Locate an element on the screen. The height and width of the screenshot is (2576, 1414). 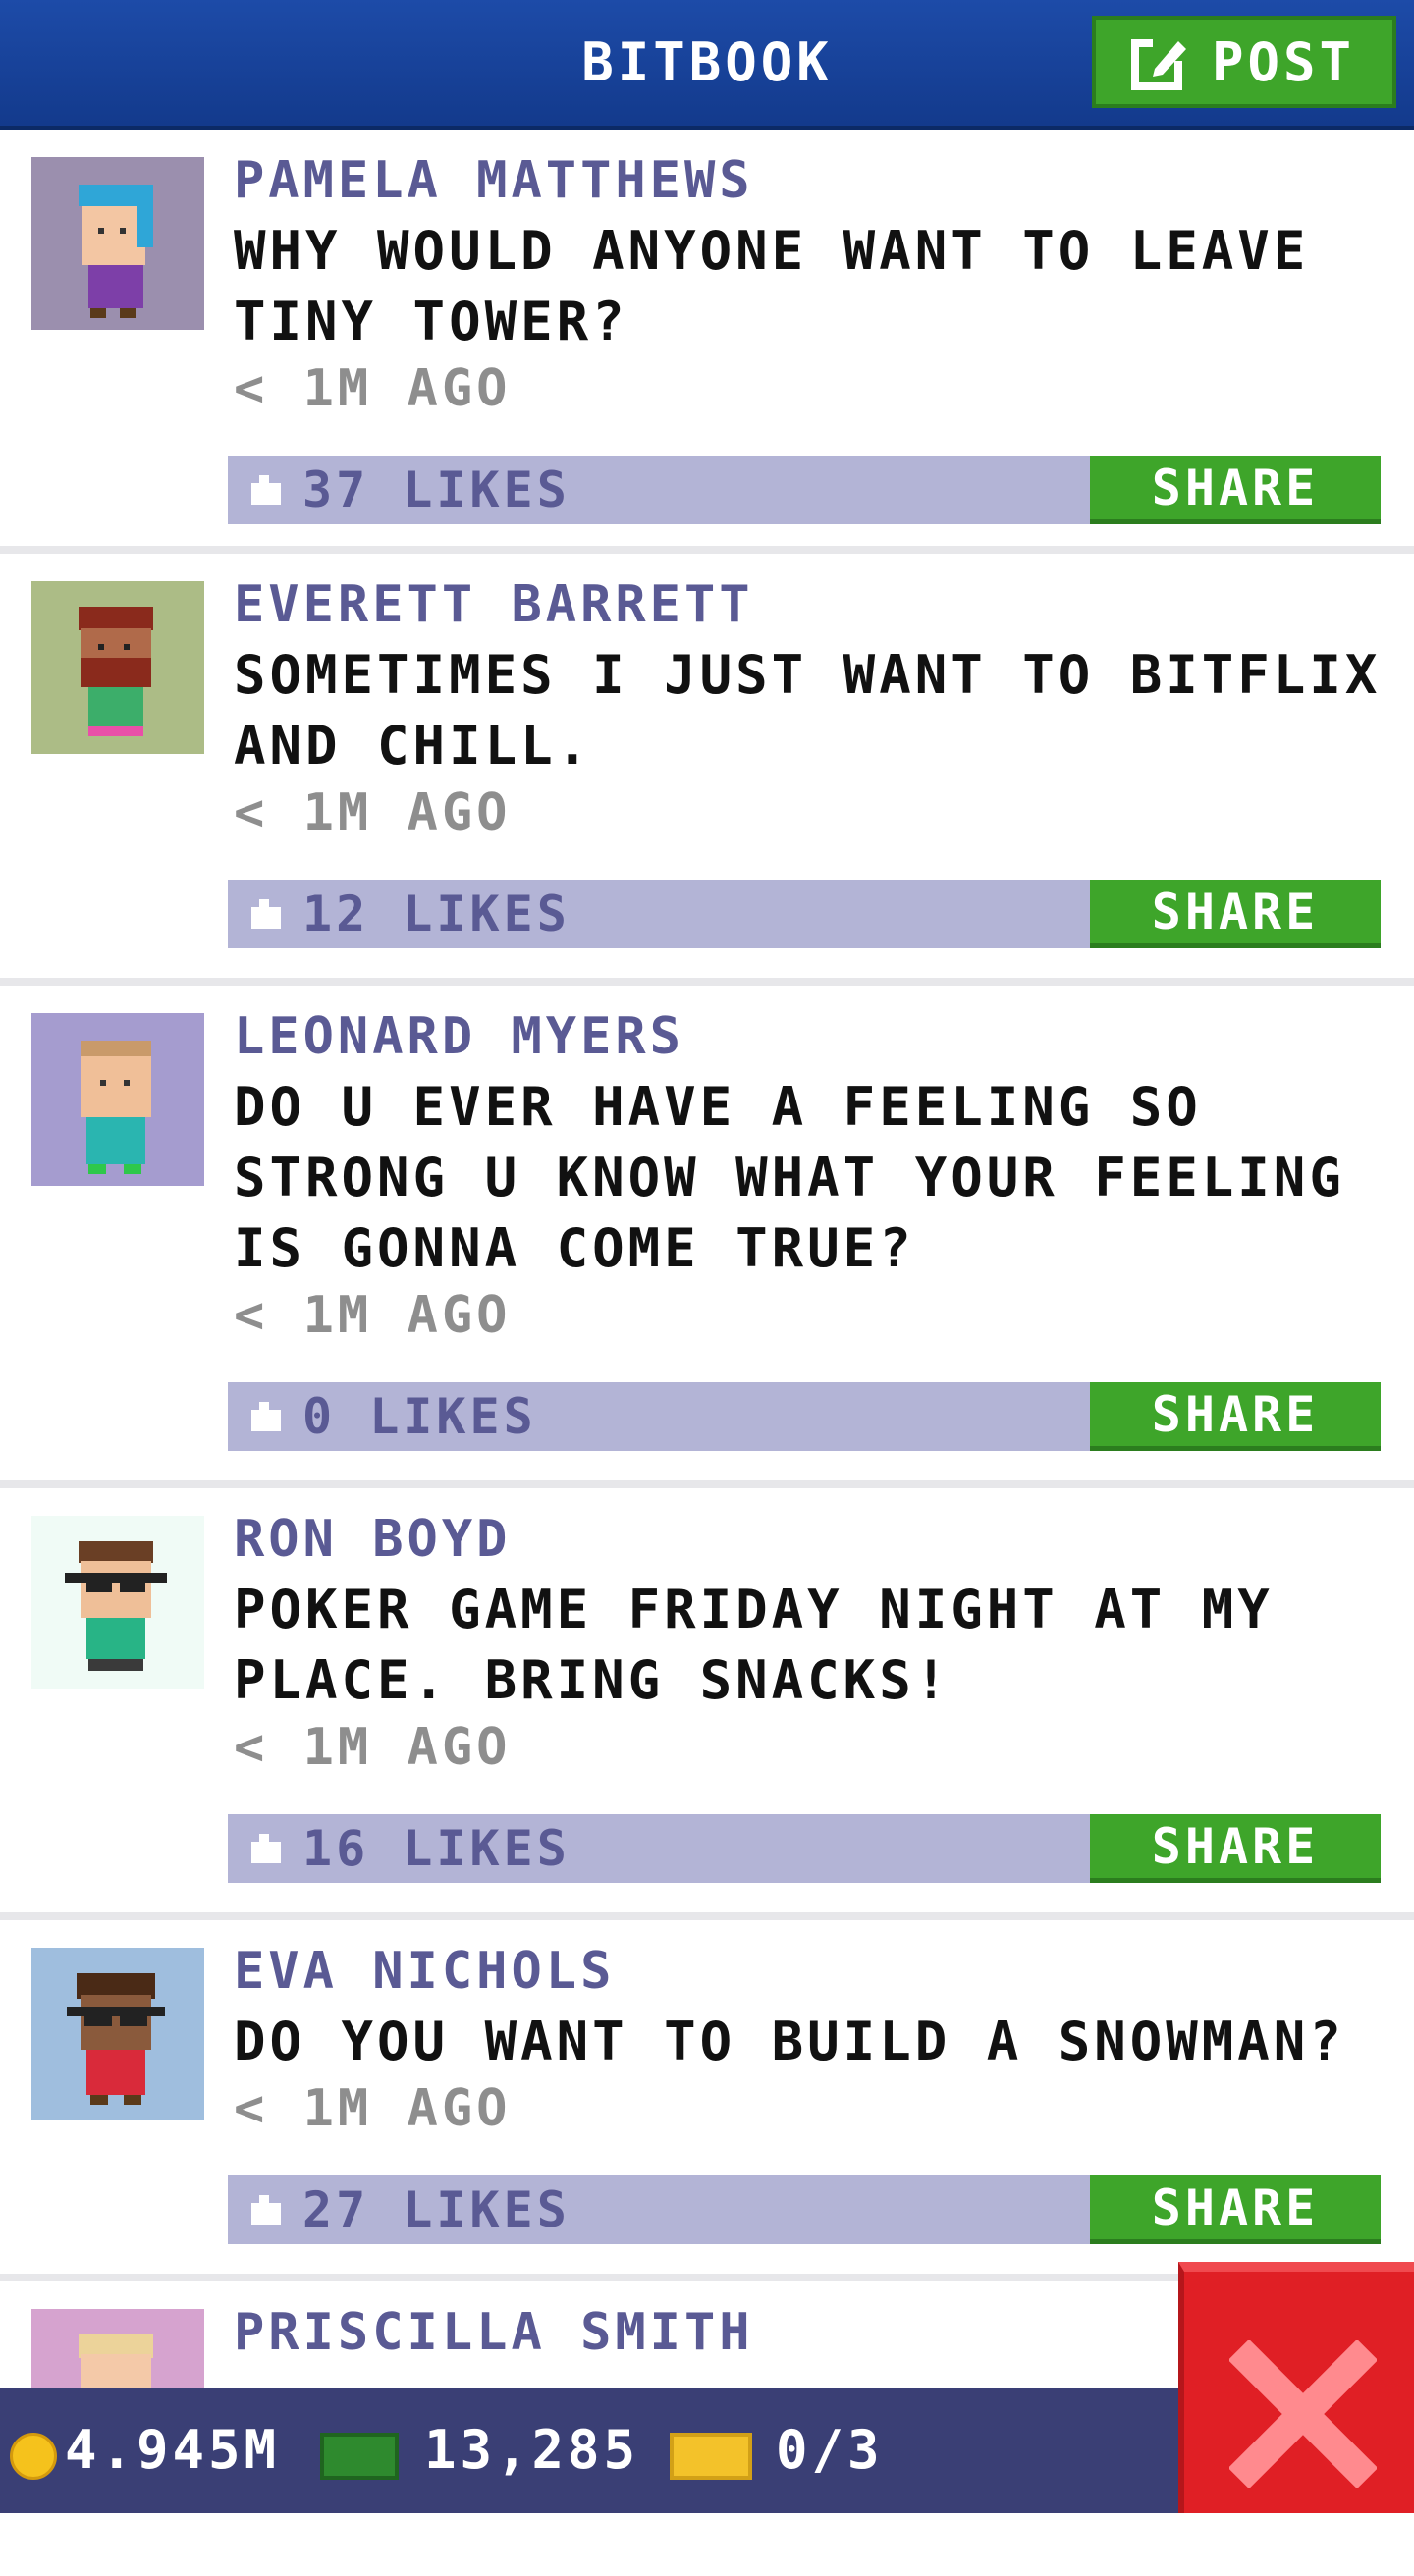
post-button: POST is located at coordinates (1244, 62).